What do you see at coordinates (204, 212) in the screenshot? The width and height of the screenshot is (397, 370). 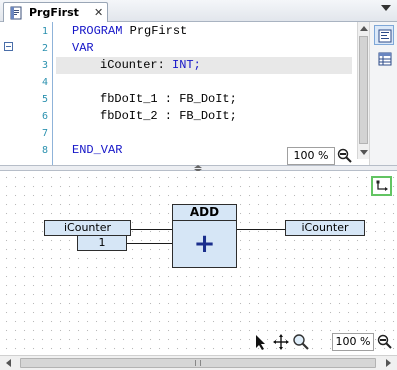 I see `block-title: ADD` at bounding box center [204, 212].